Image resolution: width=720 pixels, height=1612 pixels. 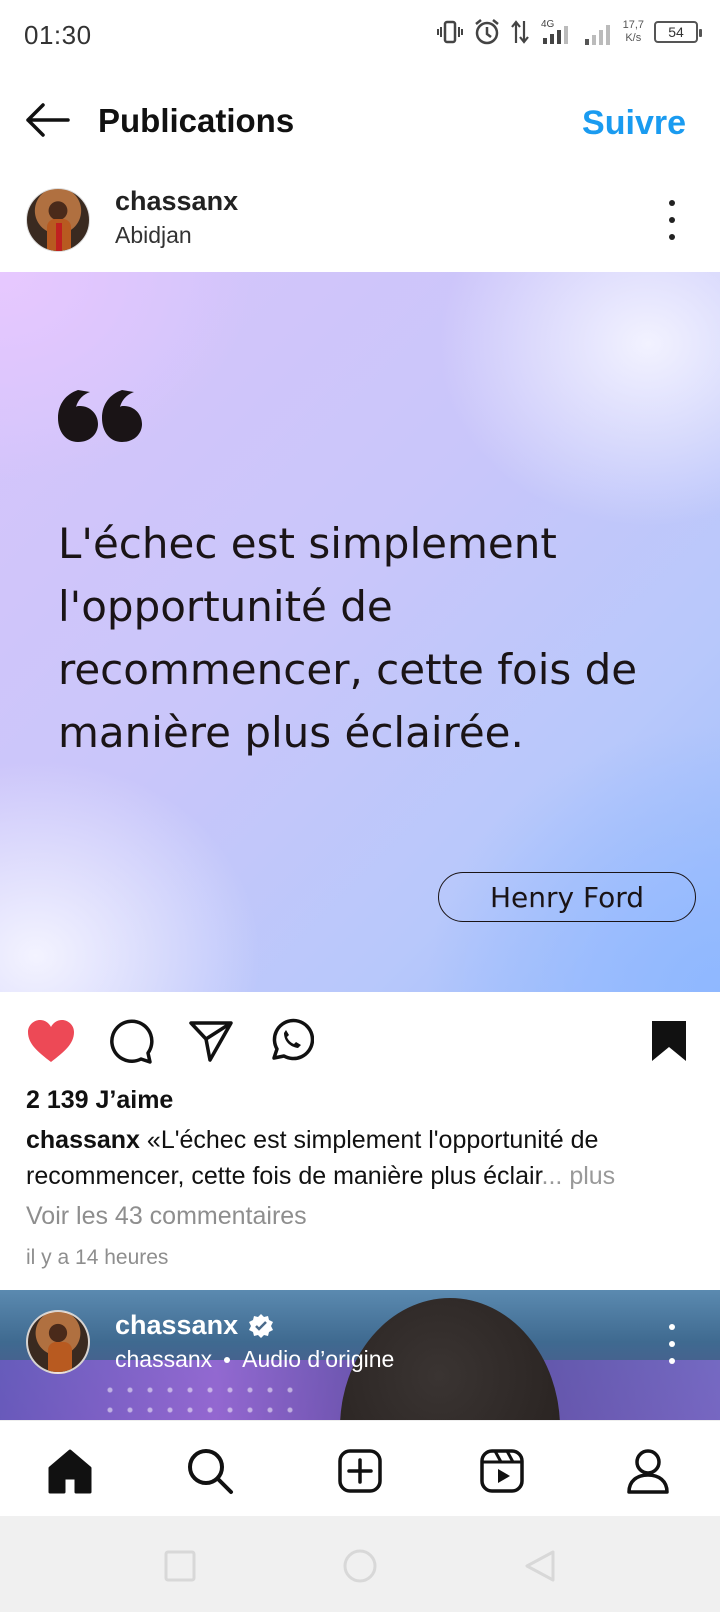 I want to click on signal-4g-icon: 4G, so click(x=554, y=31).